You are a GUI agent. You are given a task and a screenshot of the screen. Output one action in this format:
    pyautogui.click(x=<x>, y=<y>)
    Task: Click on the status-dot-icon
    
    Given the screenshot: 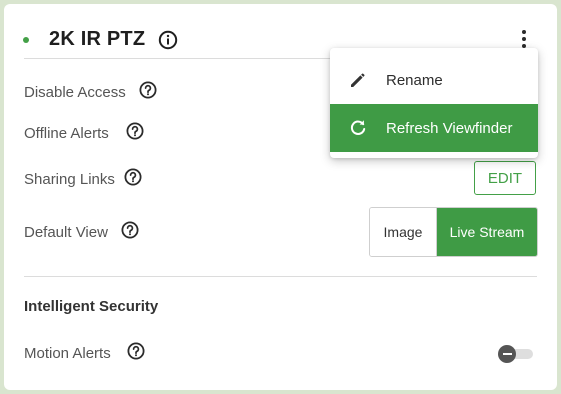 What is the action you would take?
    pyautogui.click(x=26, y=40)
    